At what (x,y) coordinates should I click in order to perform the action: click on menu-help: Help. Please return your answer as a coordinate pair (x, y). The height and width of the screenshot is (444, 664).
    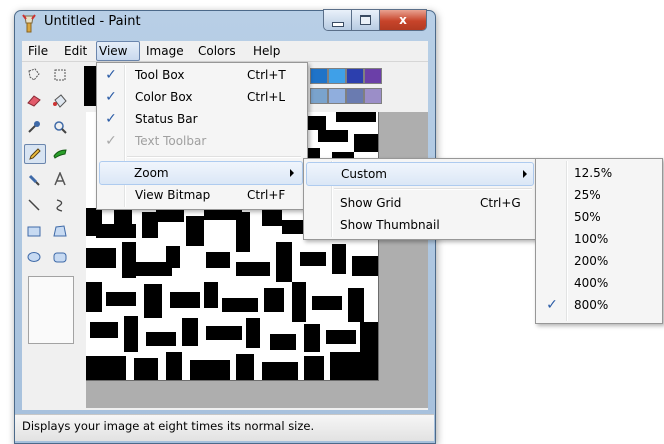
    Looking at the image, I should click on (266, 51).